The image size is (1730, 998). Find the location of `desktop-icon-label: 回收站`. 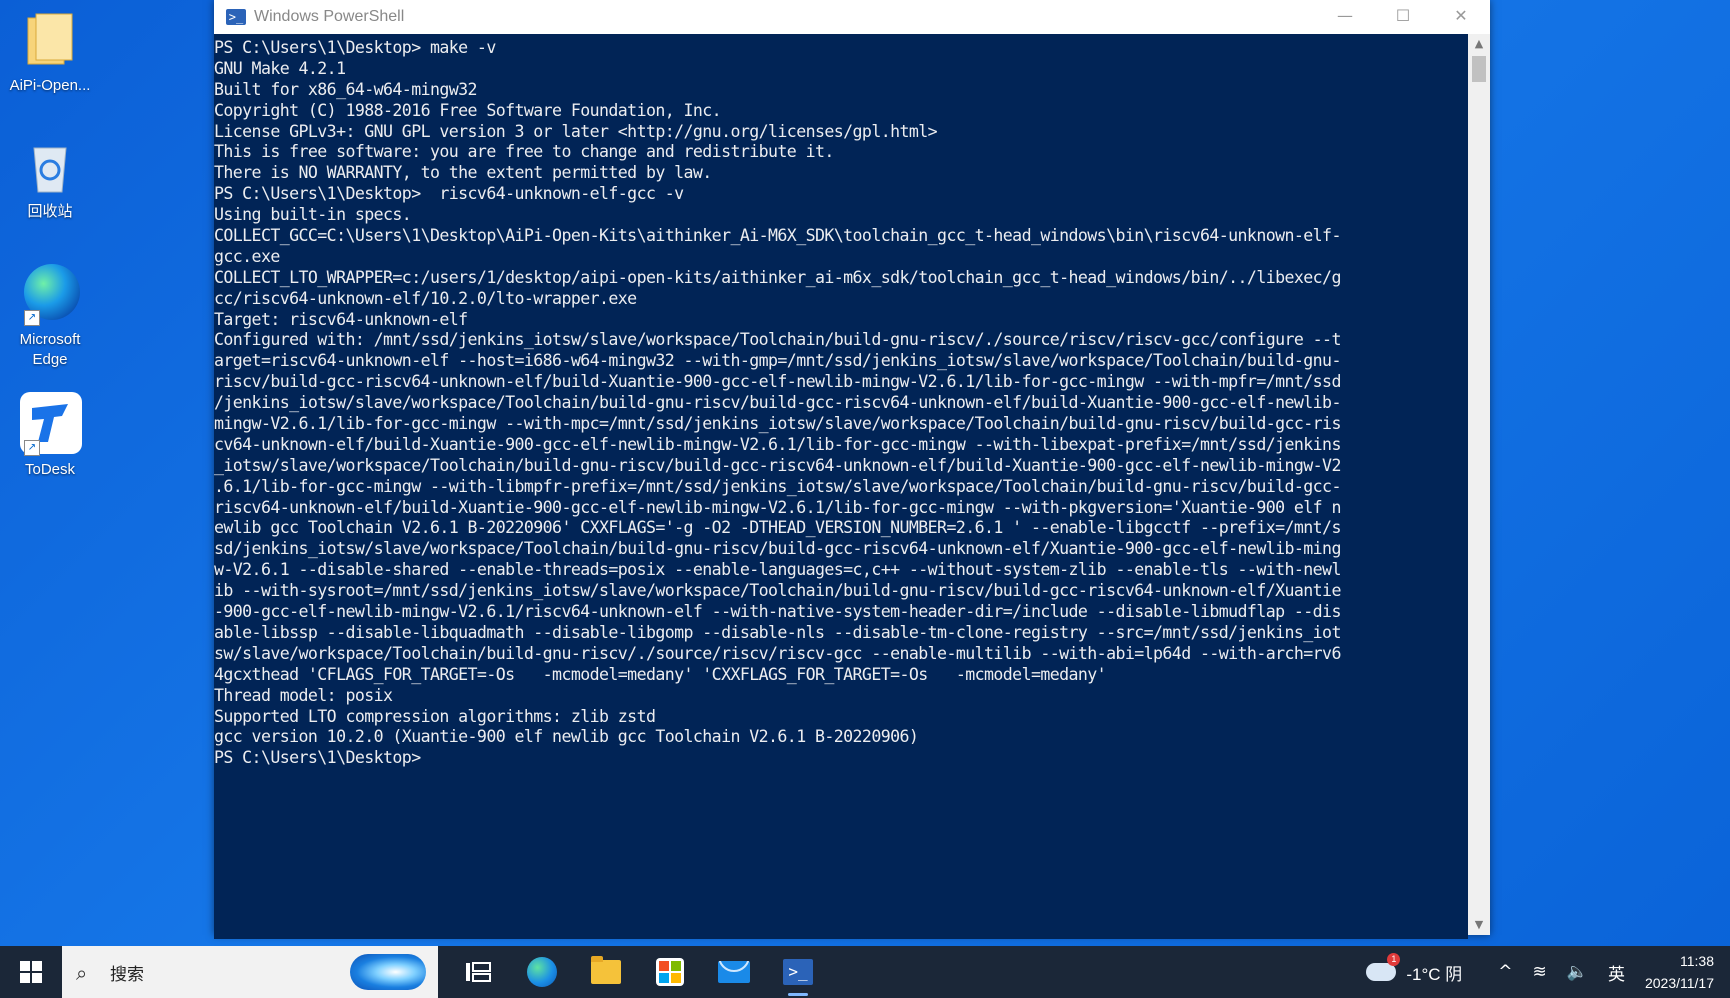

desktop-icon-label: 回收站 is located at coordinates (50, 211).